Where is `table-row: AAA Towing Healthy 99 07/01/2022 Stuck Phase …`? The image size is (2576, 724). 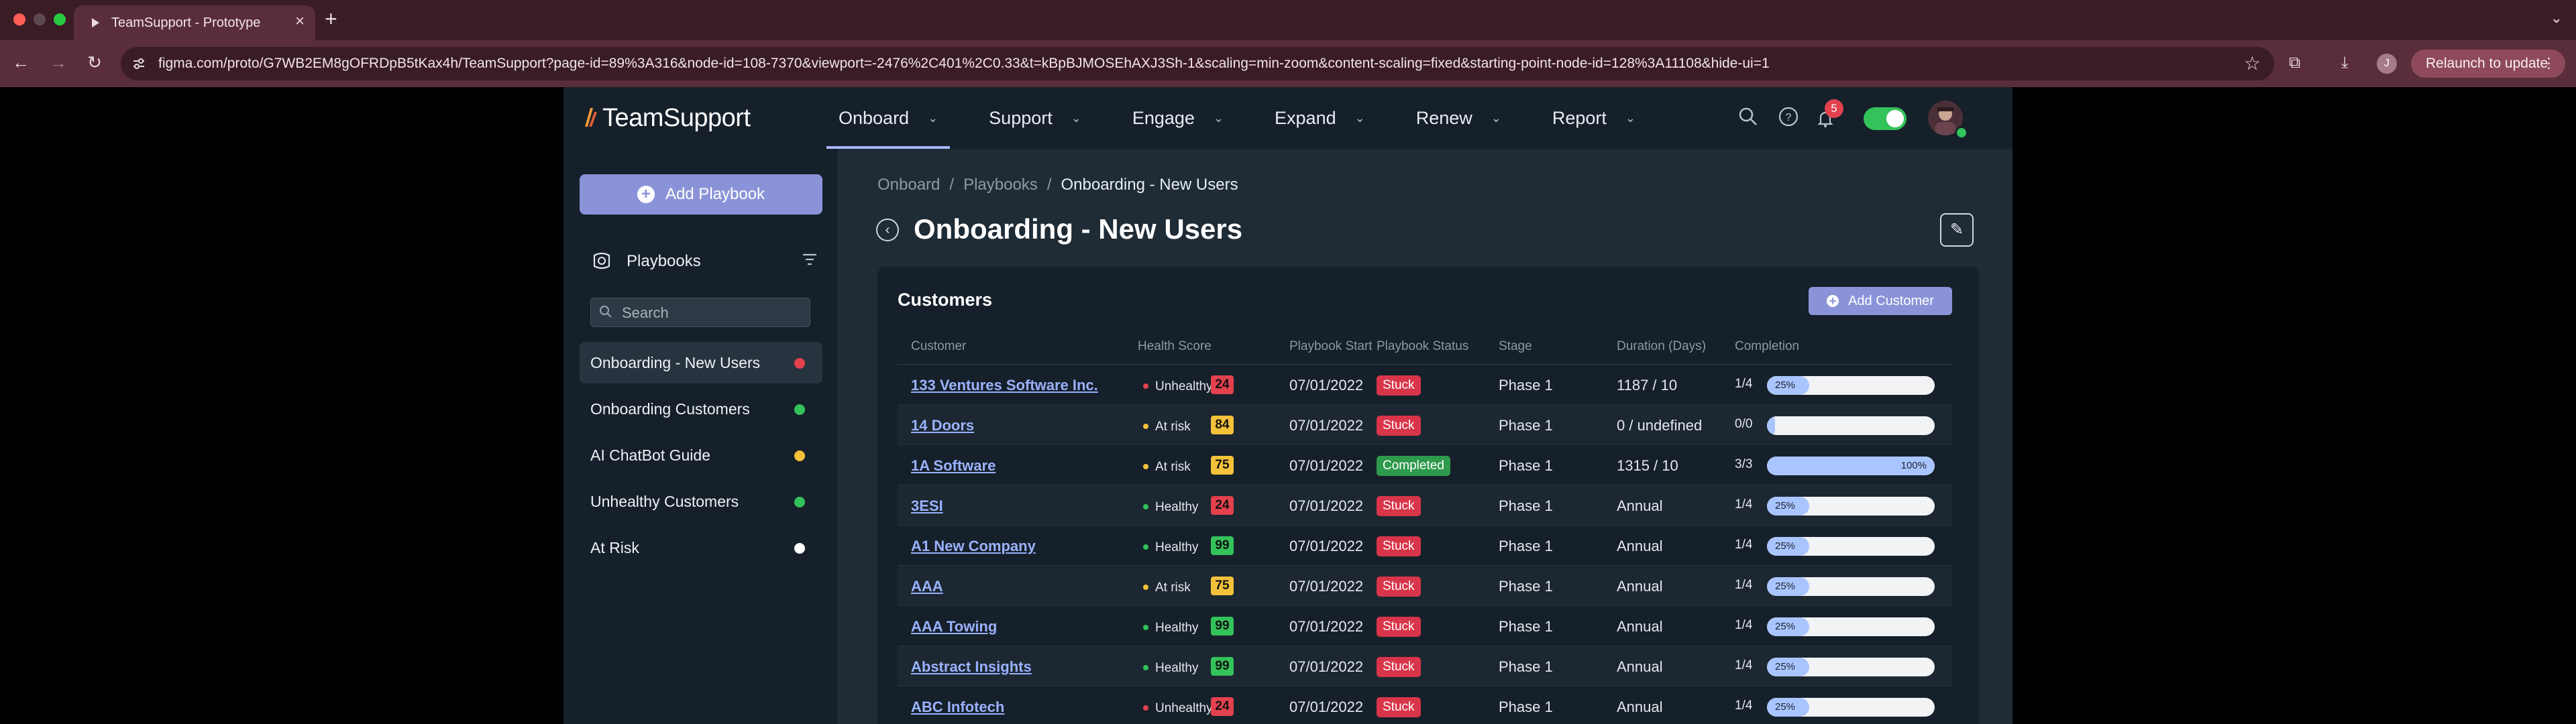 table-row: AAA Towing Healthy 99 07/01/2022 Stuck Phase … is located at coordinates (1425, 626).